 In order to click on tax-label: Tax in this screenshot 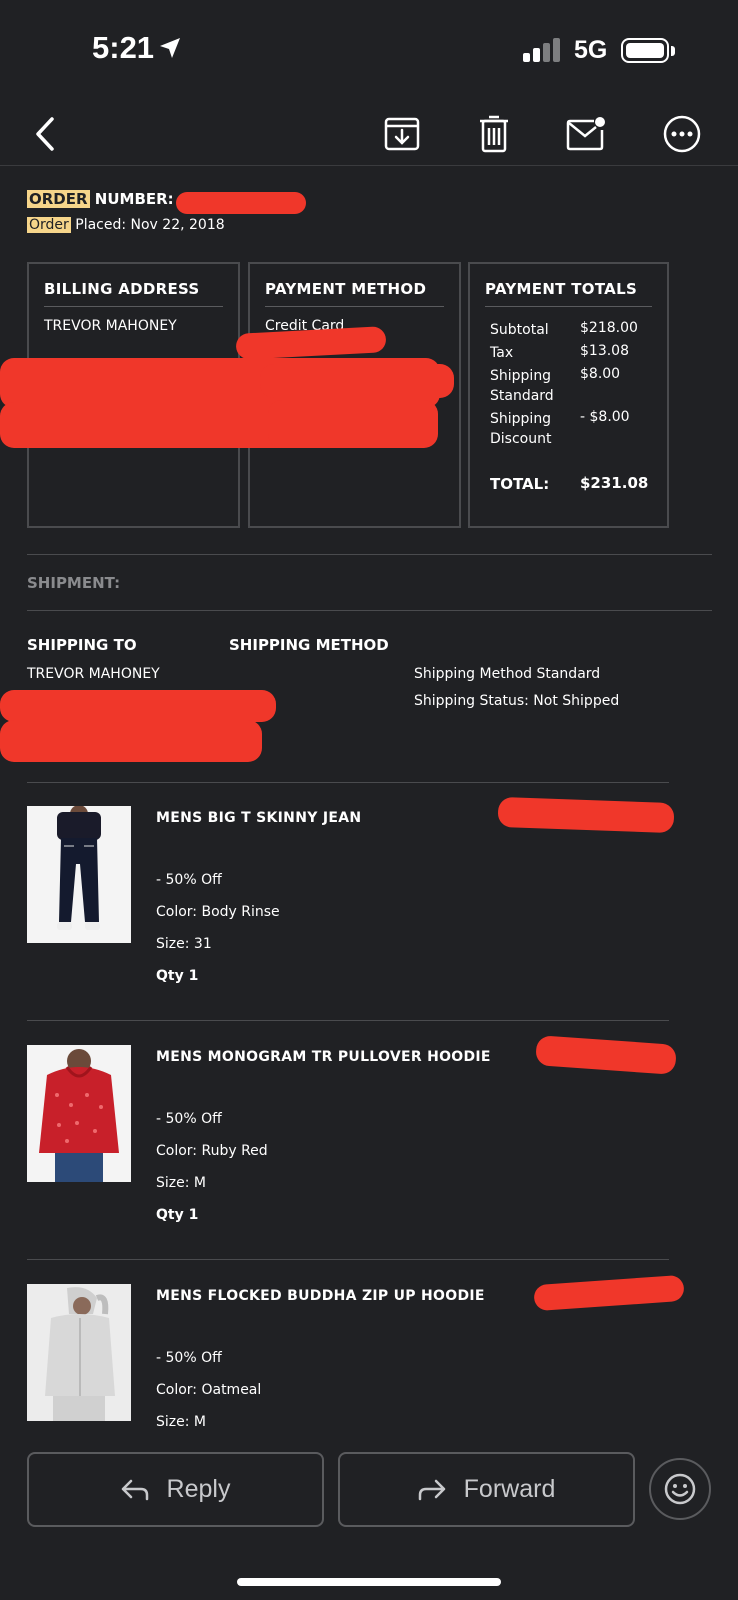, I will do `click(502, 353)`.